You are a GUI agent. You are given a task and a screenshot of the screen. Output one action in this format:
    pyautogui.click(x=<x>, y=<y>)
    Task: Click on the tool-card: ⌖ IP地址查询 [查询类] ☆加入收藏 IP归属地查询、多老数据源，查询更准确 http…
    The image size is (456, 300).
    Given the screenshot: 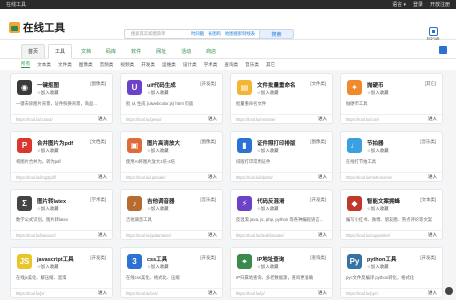 What is the action you would take?
    pyautogui.click(x=281, y=272)
    